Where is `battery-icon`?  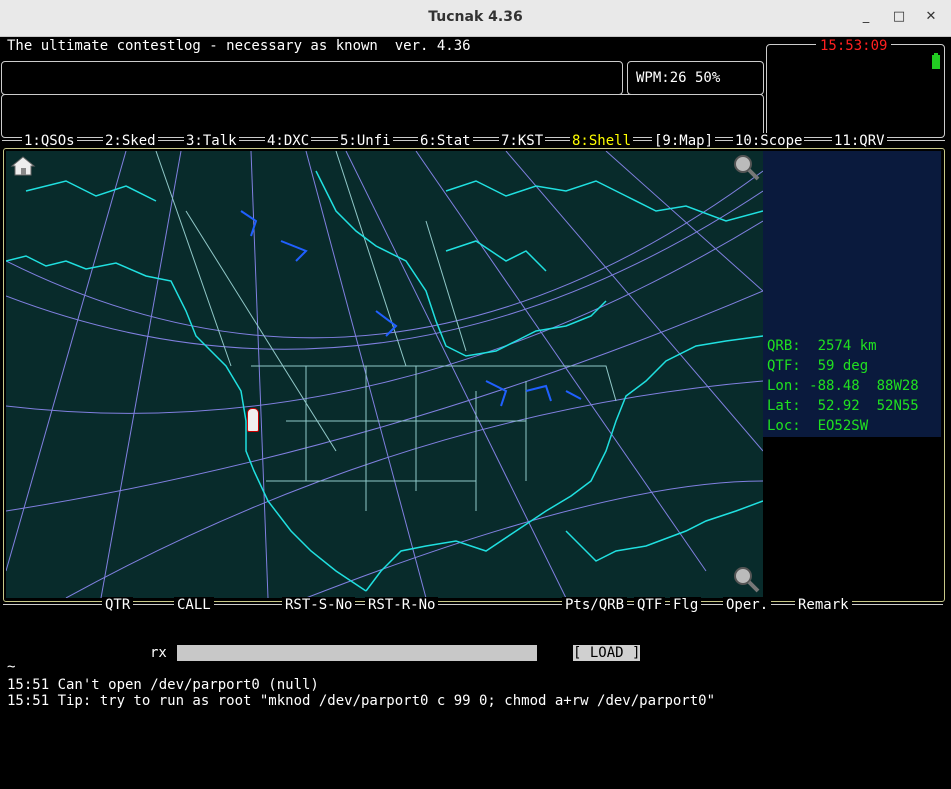 battery-icon is located at coordinates (936, 61).